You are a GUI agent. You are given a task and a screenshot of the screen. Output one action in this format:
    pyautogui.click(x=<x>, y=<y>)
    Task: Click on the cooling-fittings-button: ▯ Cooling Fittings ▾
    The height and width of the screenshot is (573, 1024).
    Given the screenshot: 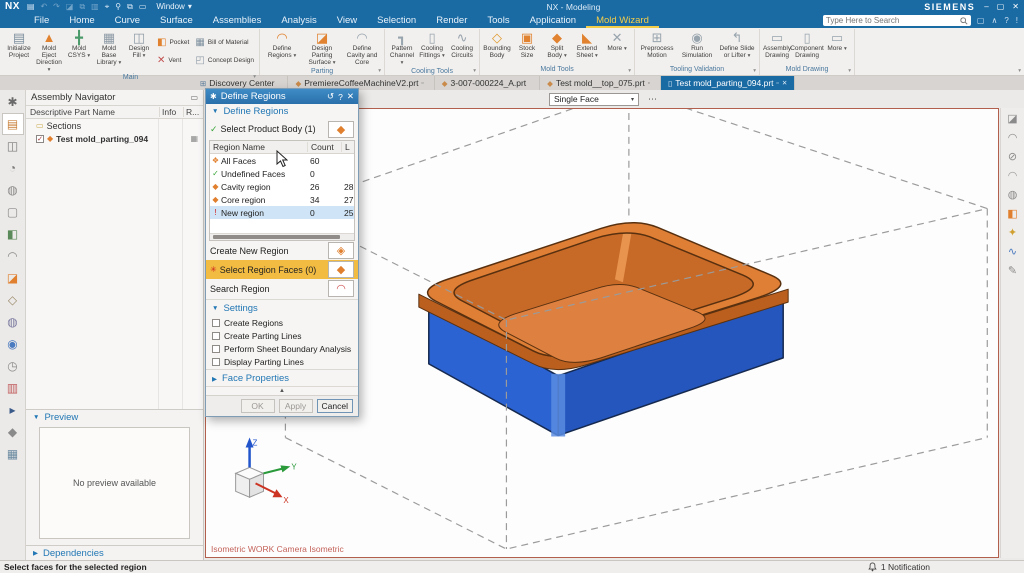 What is the action you would take?
    pyautogui.click(x=432, y=48)
    